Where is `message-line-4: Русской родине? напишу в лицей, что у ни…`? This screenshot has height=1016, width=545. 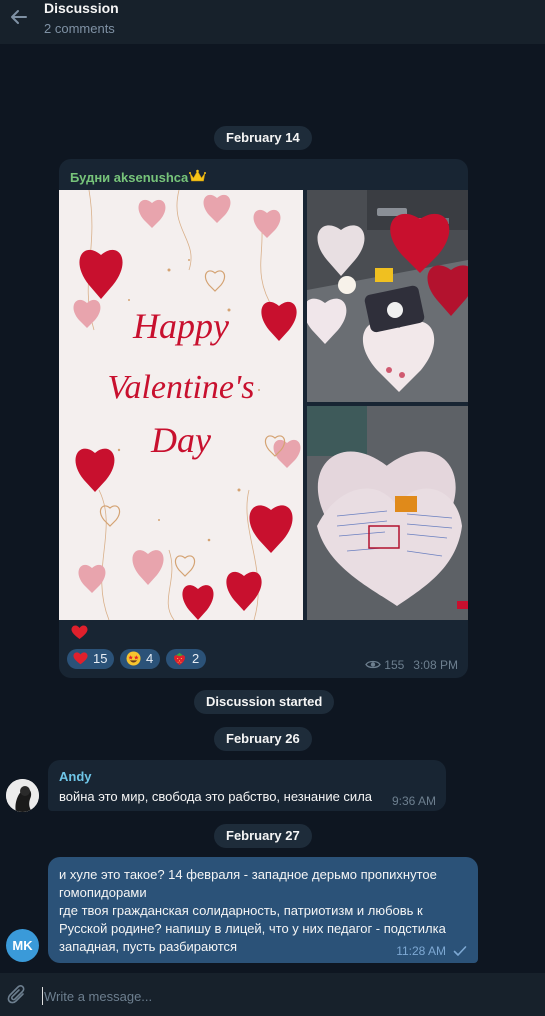 message-line-4: Русской родине? напишу в лицей, что у ни… is located at coordinates (252, 928).